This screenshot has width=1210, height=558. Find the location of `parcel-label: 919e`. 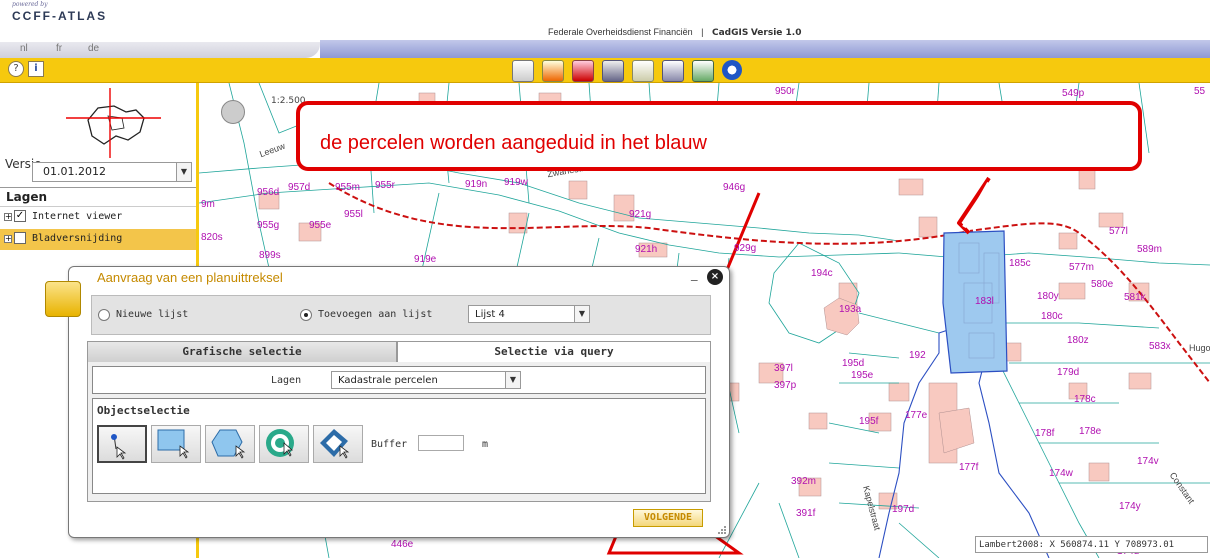

parcel-label: 919e is located at coordinates (425, 259).